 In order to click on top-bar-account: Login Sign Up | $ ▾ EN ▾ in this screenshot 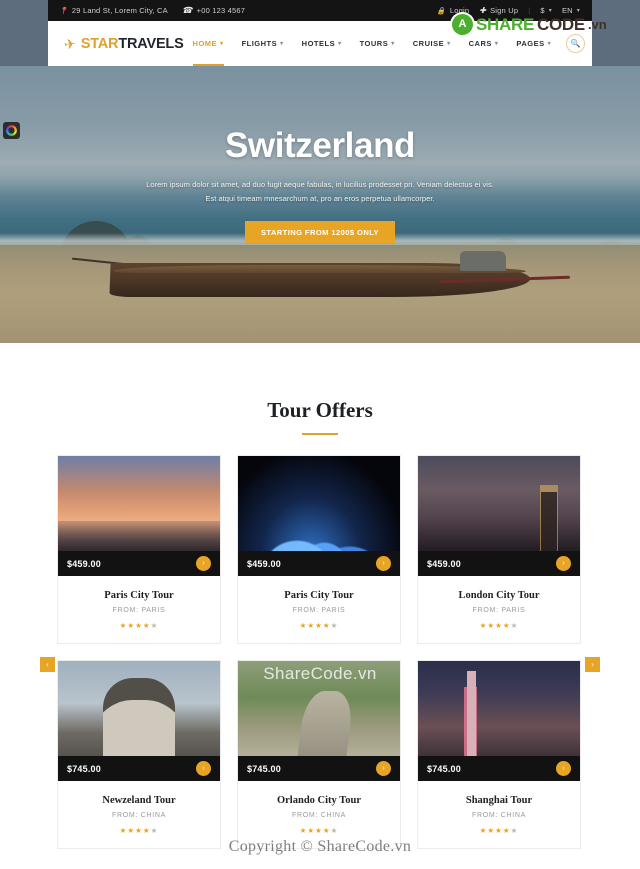, I will do `click(514, 10)`.